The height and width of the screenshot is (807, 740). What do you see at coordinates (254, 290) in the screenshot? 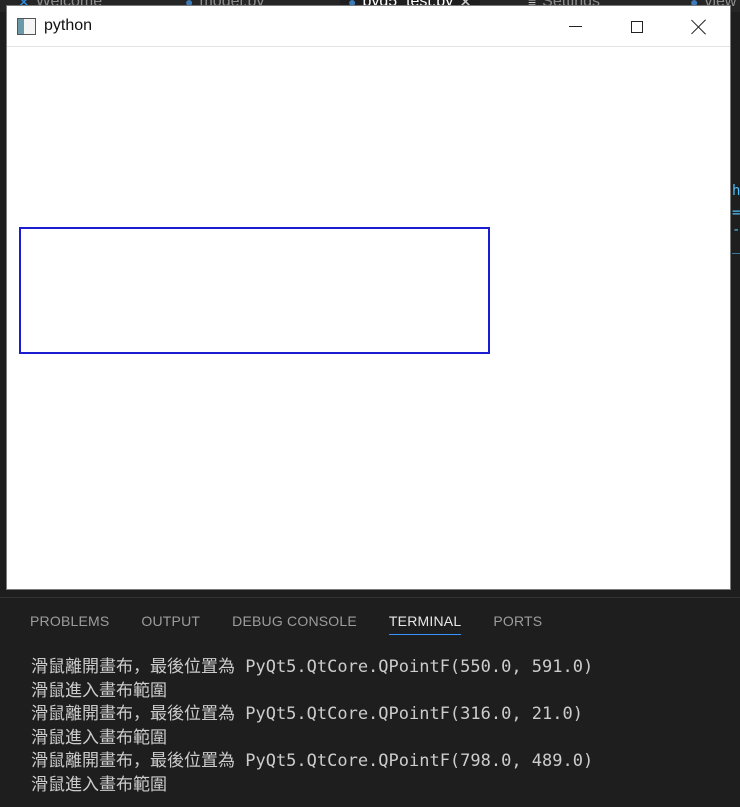
I see `drawn-rectangle` at bounding box center [254, 290].